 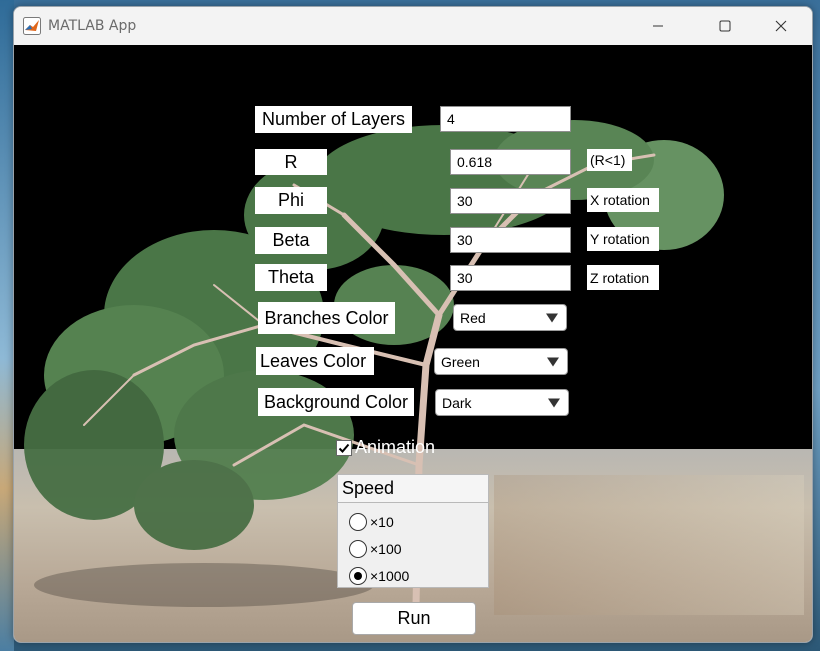 I want to click on window-title: MATLAB App, so click(x=92, y=26).